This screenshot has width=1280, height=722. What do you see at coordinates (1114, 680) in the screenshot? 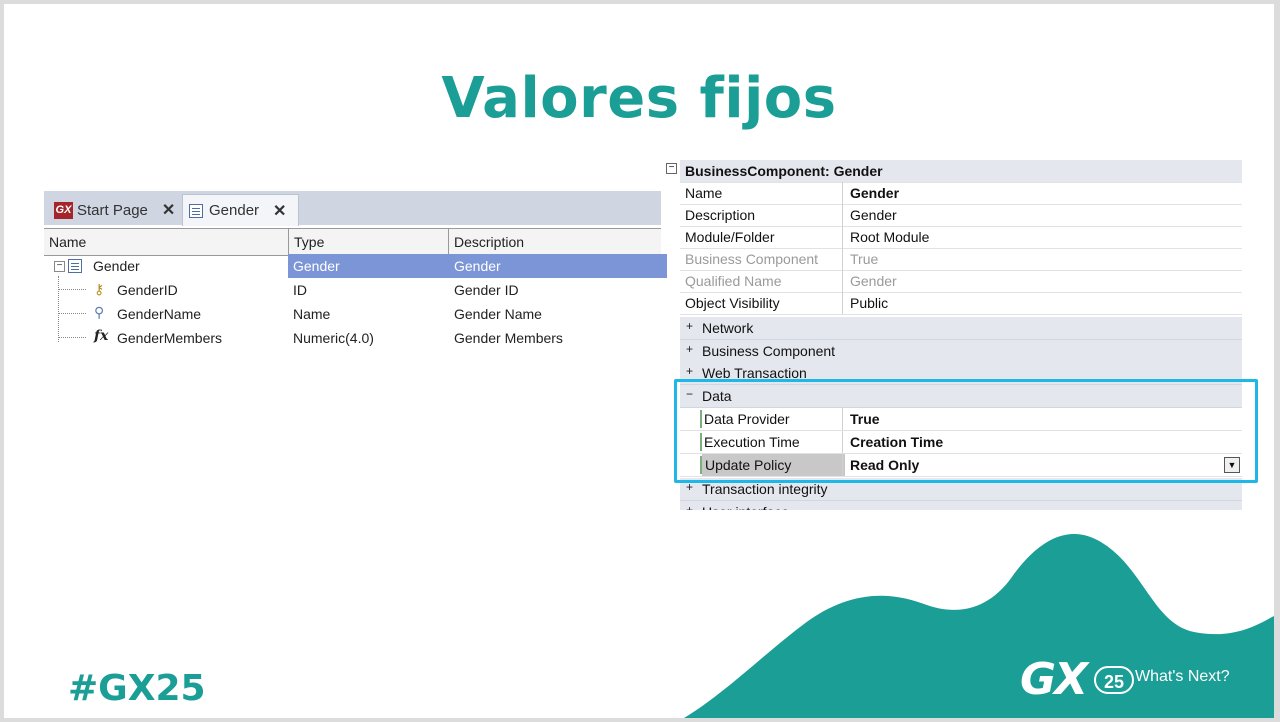
I see `gx-edition-badge: 25` at bounding box center [1114, 680].